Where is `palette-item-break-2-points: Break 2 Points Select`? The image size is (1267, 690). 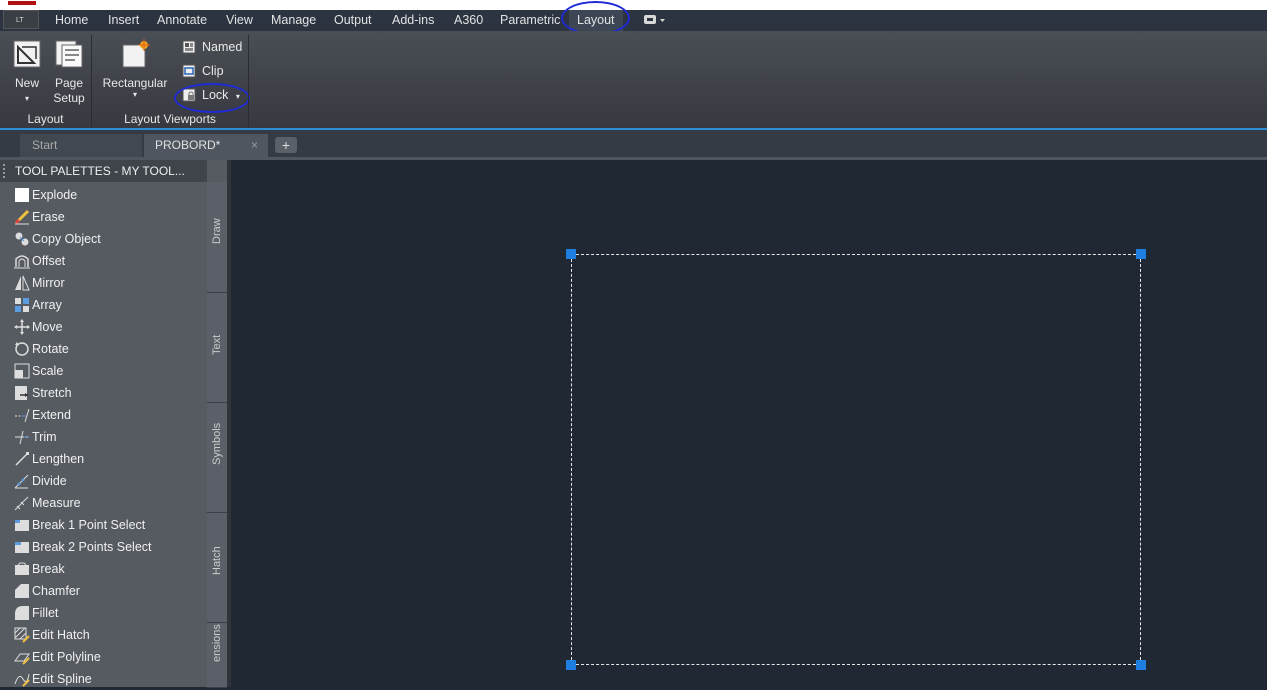 palette-item-break-2-points: Break 2 Points Select is located at coordinates (103, 547).